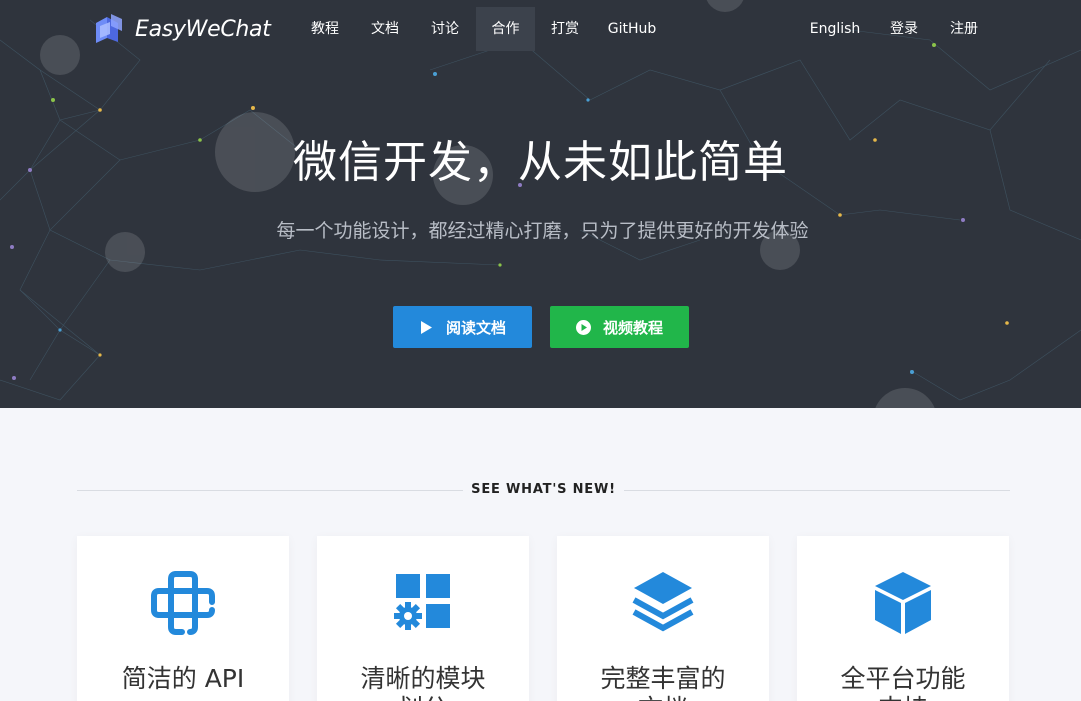 Image resolution: width=1081 pixels, height=701 pixels. What do you see at coordinates (505, 29) in the screenshot?
I see `nav-cooperate: 合作` at bounding box center [505, 29].